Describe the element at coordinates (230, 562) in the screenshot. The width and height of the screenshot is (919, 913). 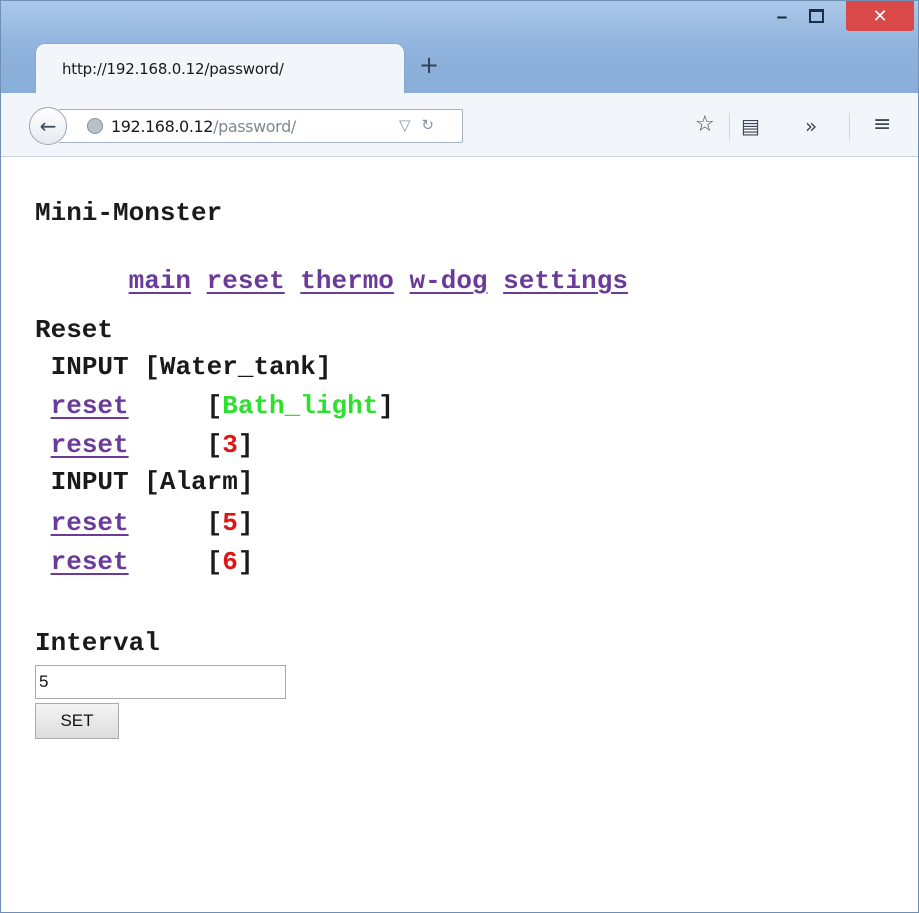
I see `output-name: 6` at that location.